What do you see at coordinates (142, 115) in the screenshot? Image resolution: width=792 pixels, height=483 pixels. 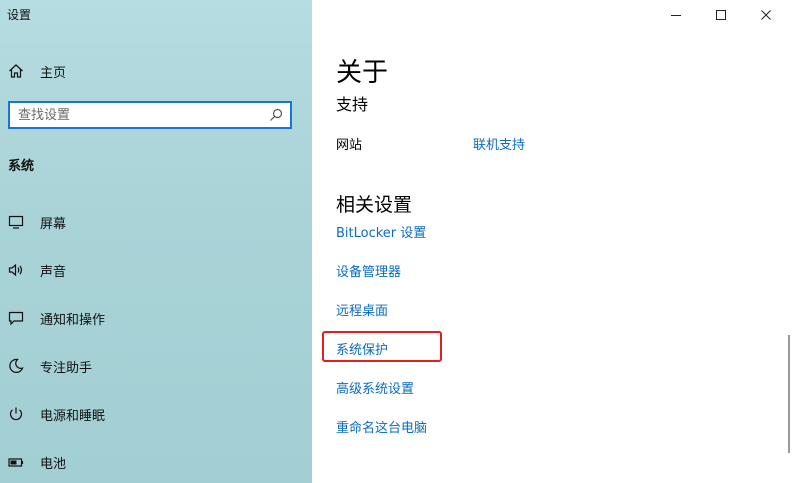 I see `search-input` at bounding box center [142, 115].